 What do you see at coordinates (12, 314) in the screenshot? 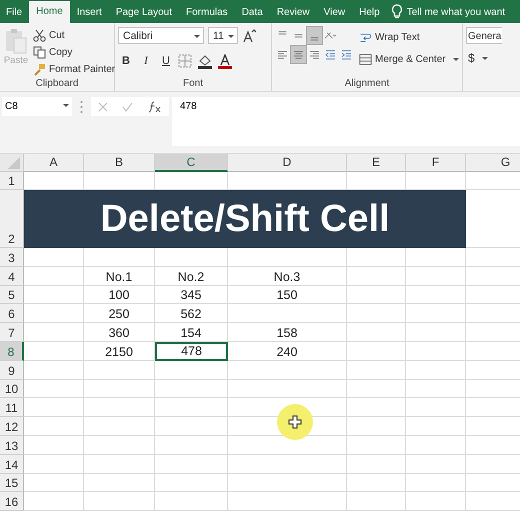
I see `row-header: 6` at bounding box center [12, 314].